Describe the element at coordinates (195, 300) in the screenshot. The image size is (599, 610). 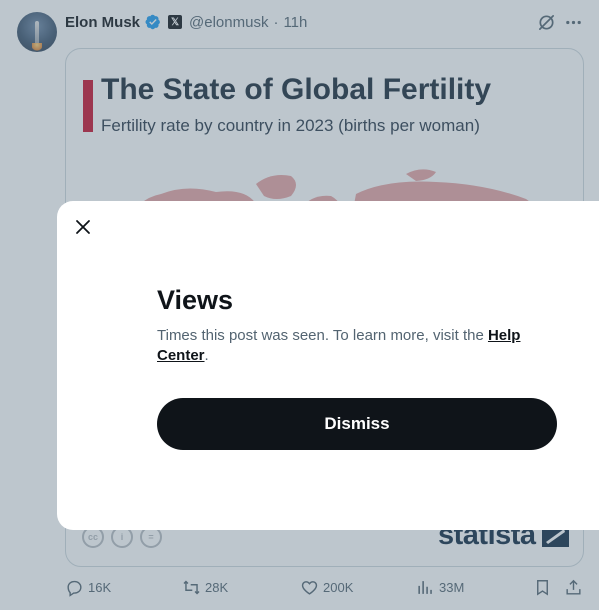
I see `dialog-title: Views` at that location.